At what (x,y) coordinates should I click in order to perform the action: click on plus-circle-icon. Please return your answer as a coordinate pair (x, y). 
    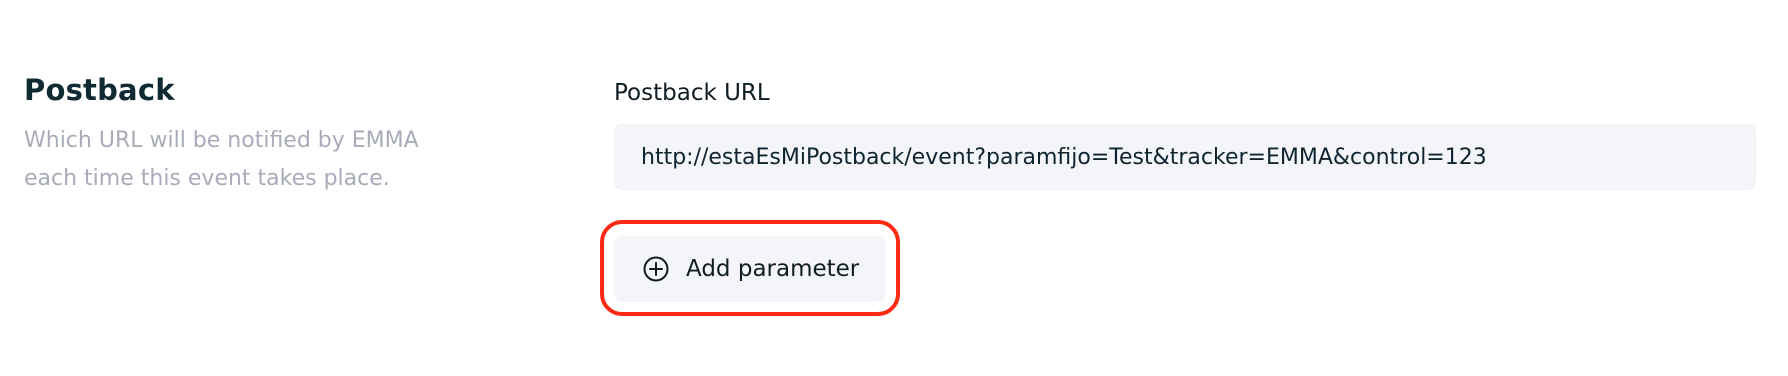
    Looking at the image, I should click on (656, 269).